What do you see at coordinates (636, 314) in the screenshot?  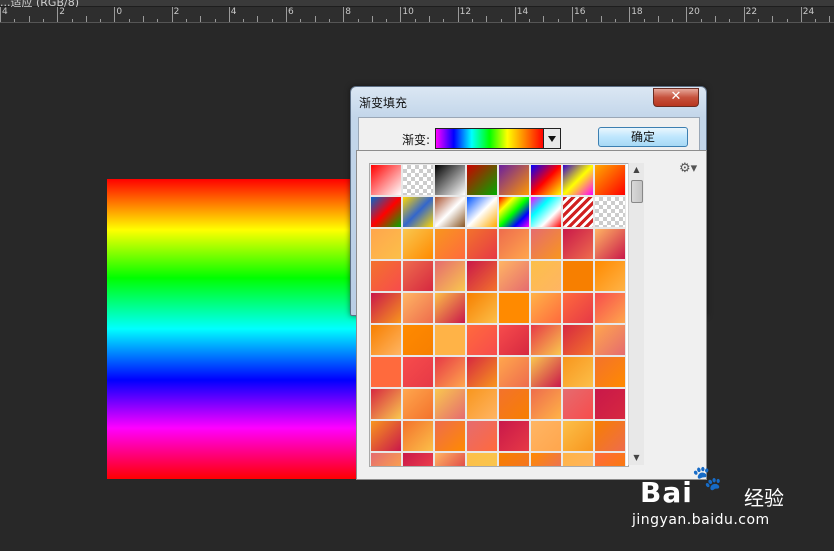 I see `picker-scrollbar: ▲ ▼` at bounding box center [636, 314].